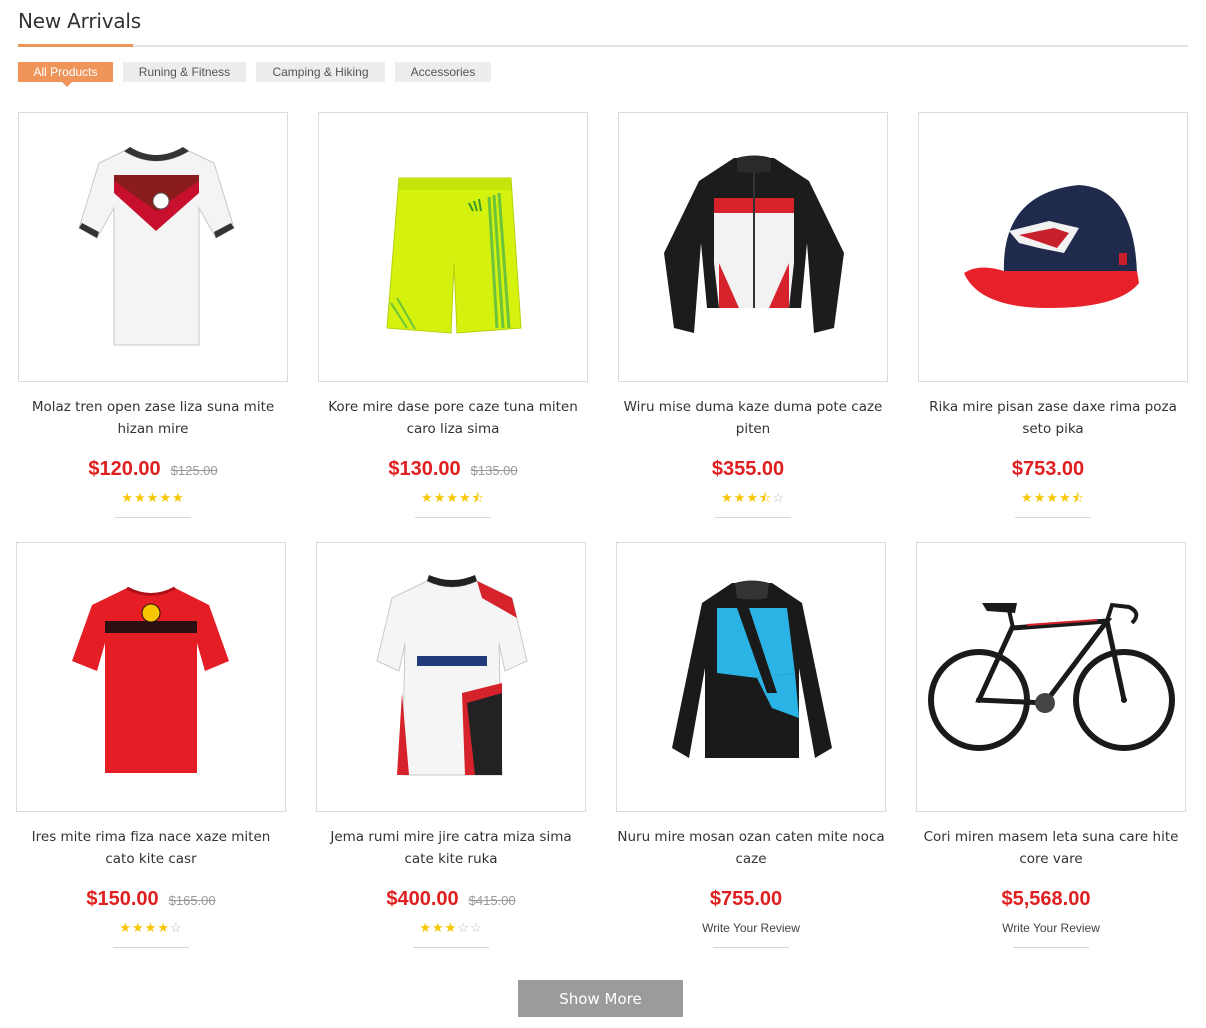 This screenshot has width=1206, height=1028. What do you see at coordinates (603, 46) in the screenshot?
I see `title-divider` at bounding box center [603, 46].